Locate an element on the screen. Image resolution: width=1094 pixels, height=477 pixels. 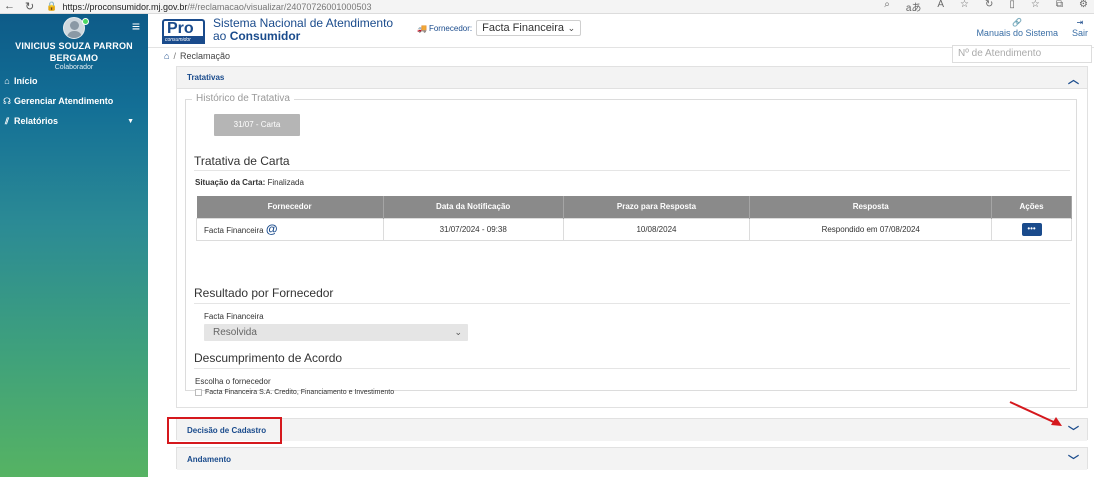
escolha-fornecedor-label: Escolha o fornecedor is located at coordinates (233, 381).